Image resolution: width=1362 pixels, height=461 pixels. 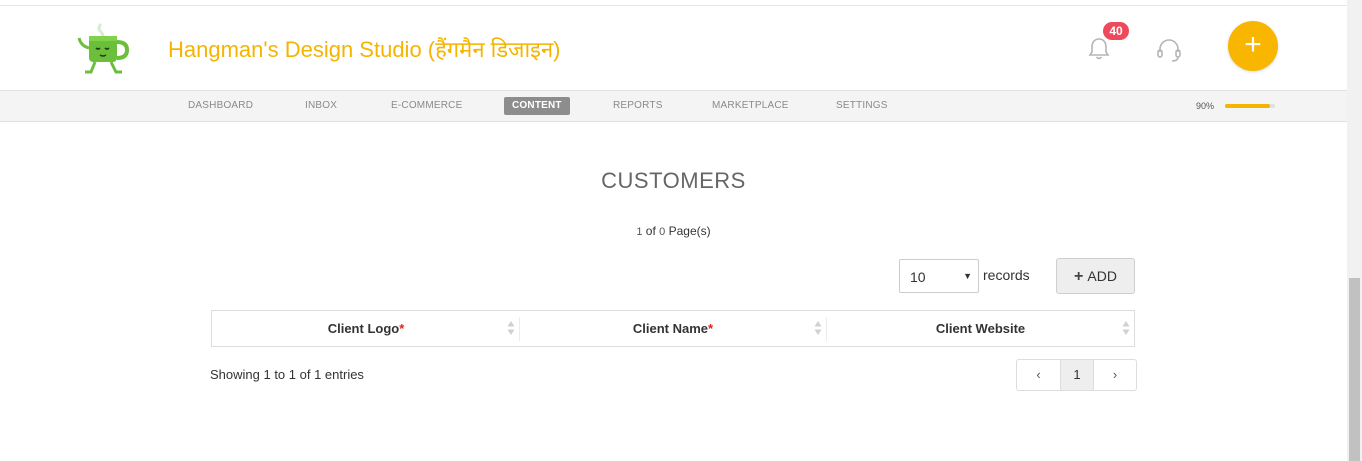 I want to click on column-label: Client Logo, so click(x=363, y=328).